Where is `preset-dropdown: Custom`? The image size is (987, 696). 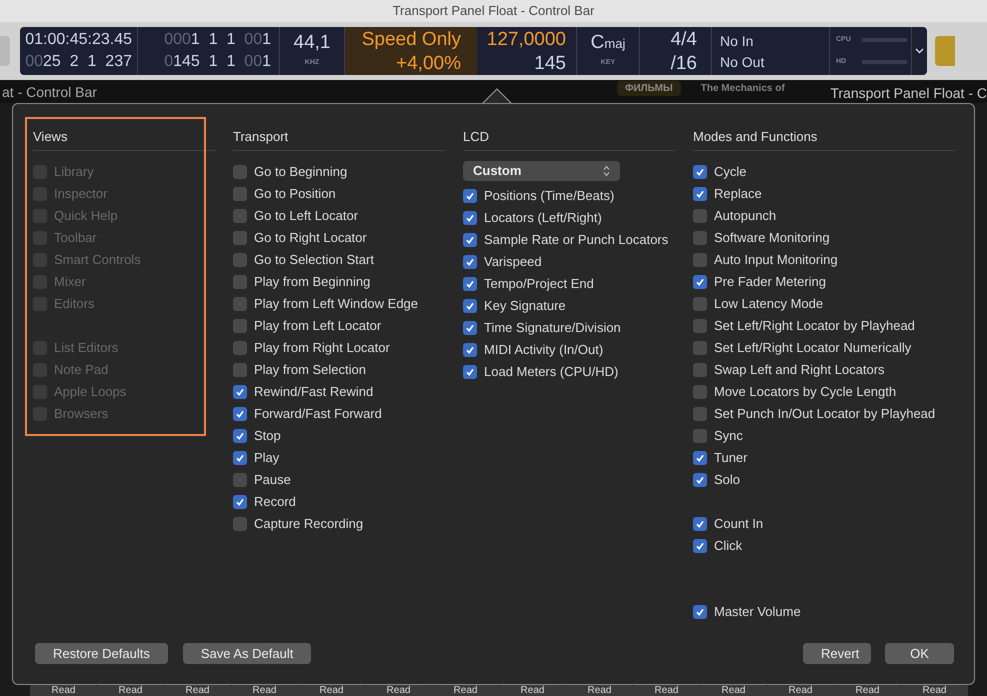 preset-dropdown: Custom is located at coordinates (541, 170).